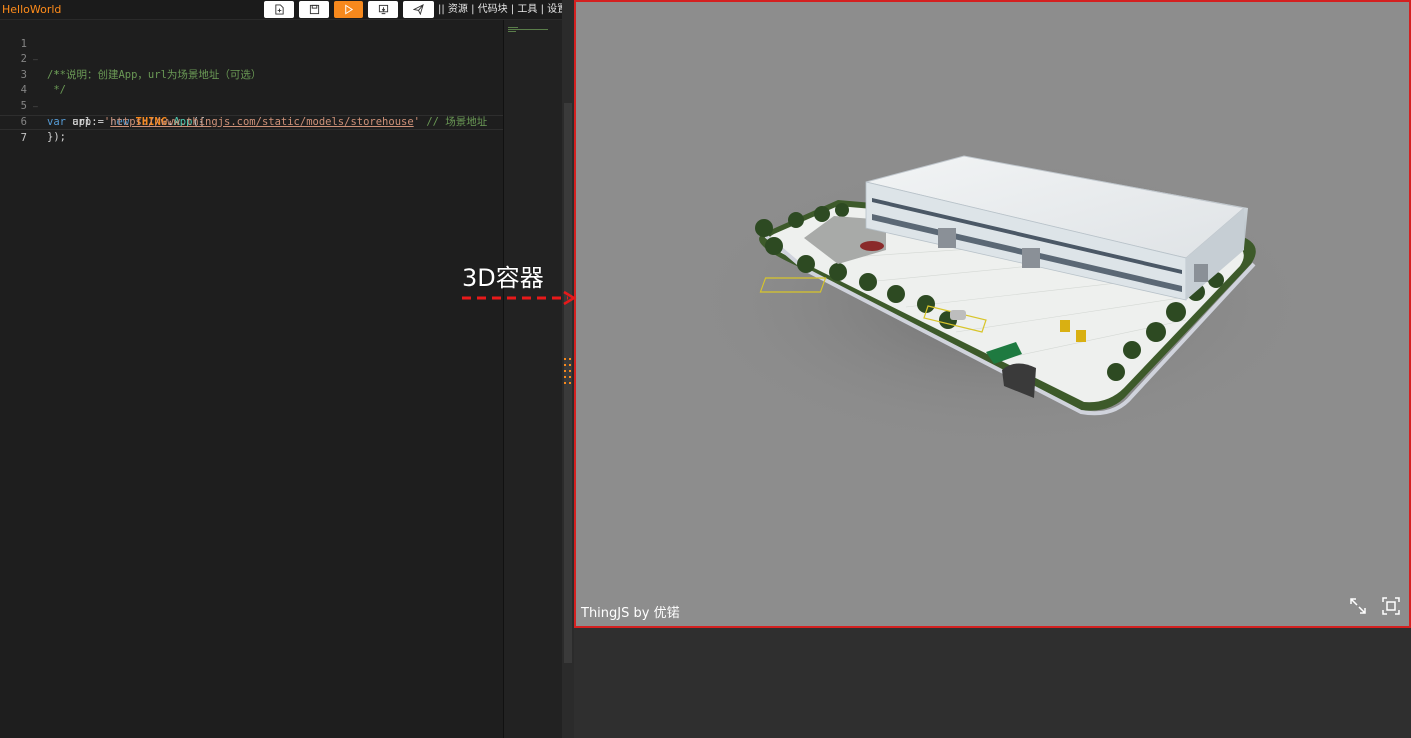  I want to click on run-button, so click(348, 9).